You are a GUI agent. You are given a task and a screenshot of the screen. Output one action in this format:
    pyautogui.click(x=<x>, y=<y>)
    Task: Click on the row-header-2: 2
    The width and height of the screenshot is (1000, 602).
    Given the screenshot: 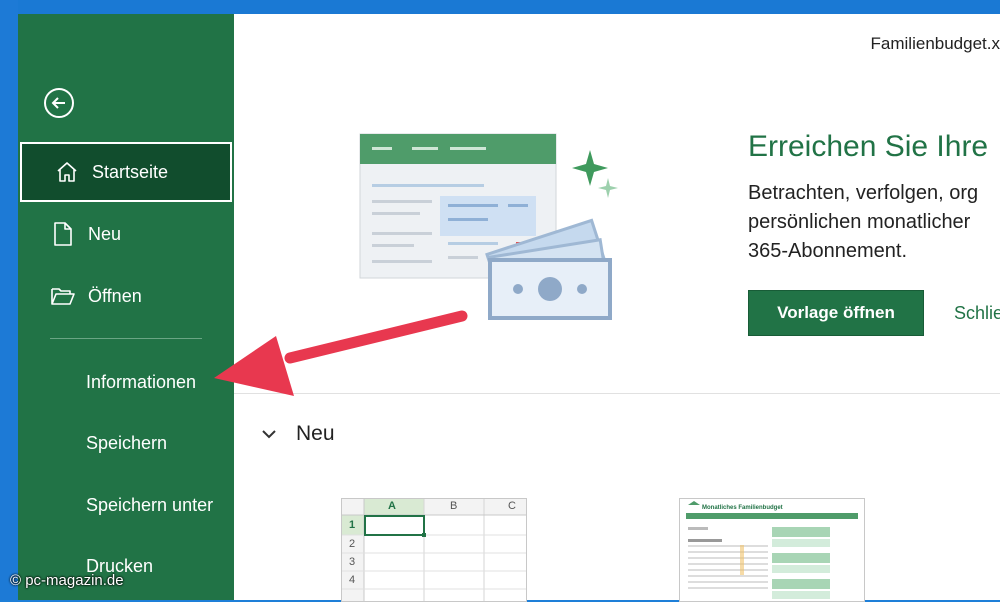 What is the action you would take?
    pyautogui.click(x=352, y=544)
    